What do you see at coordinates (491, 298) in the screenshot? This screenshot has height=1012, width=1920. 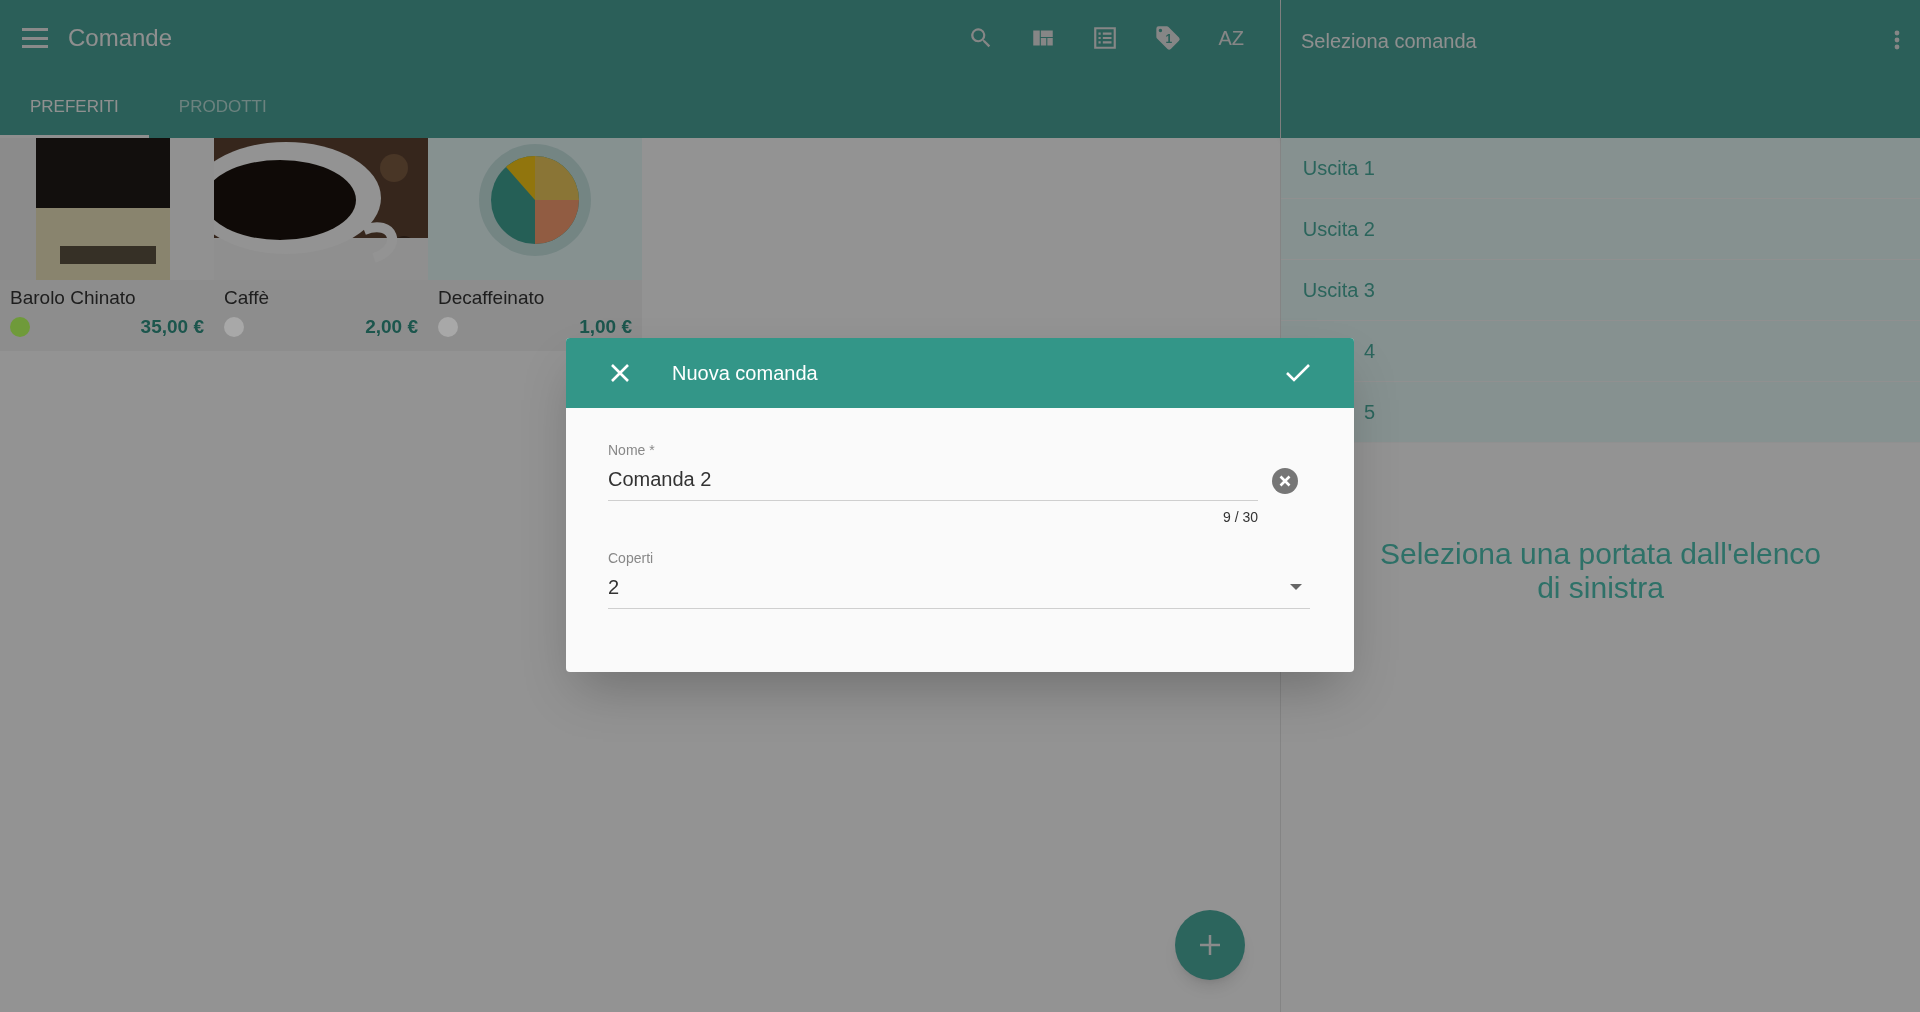 I see `product-name: Decaffeinato` at bounding box center [491, 298].